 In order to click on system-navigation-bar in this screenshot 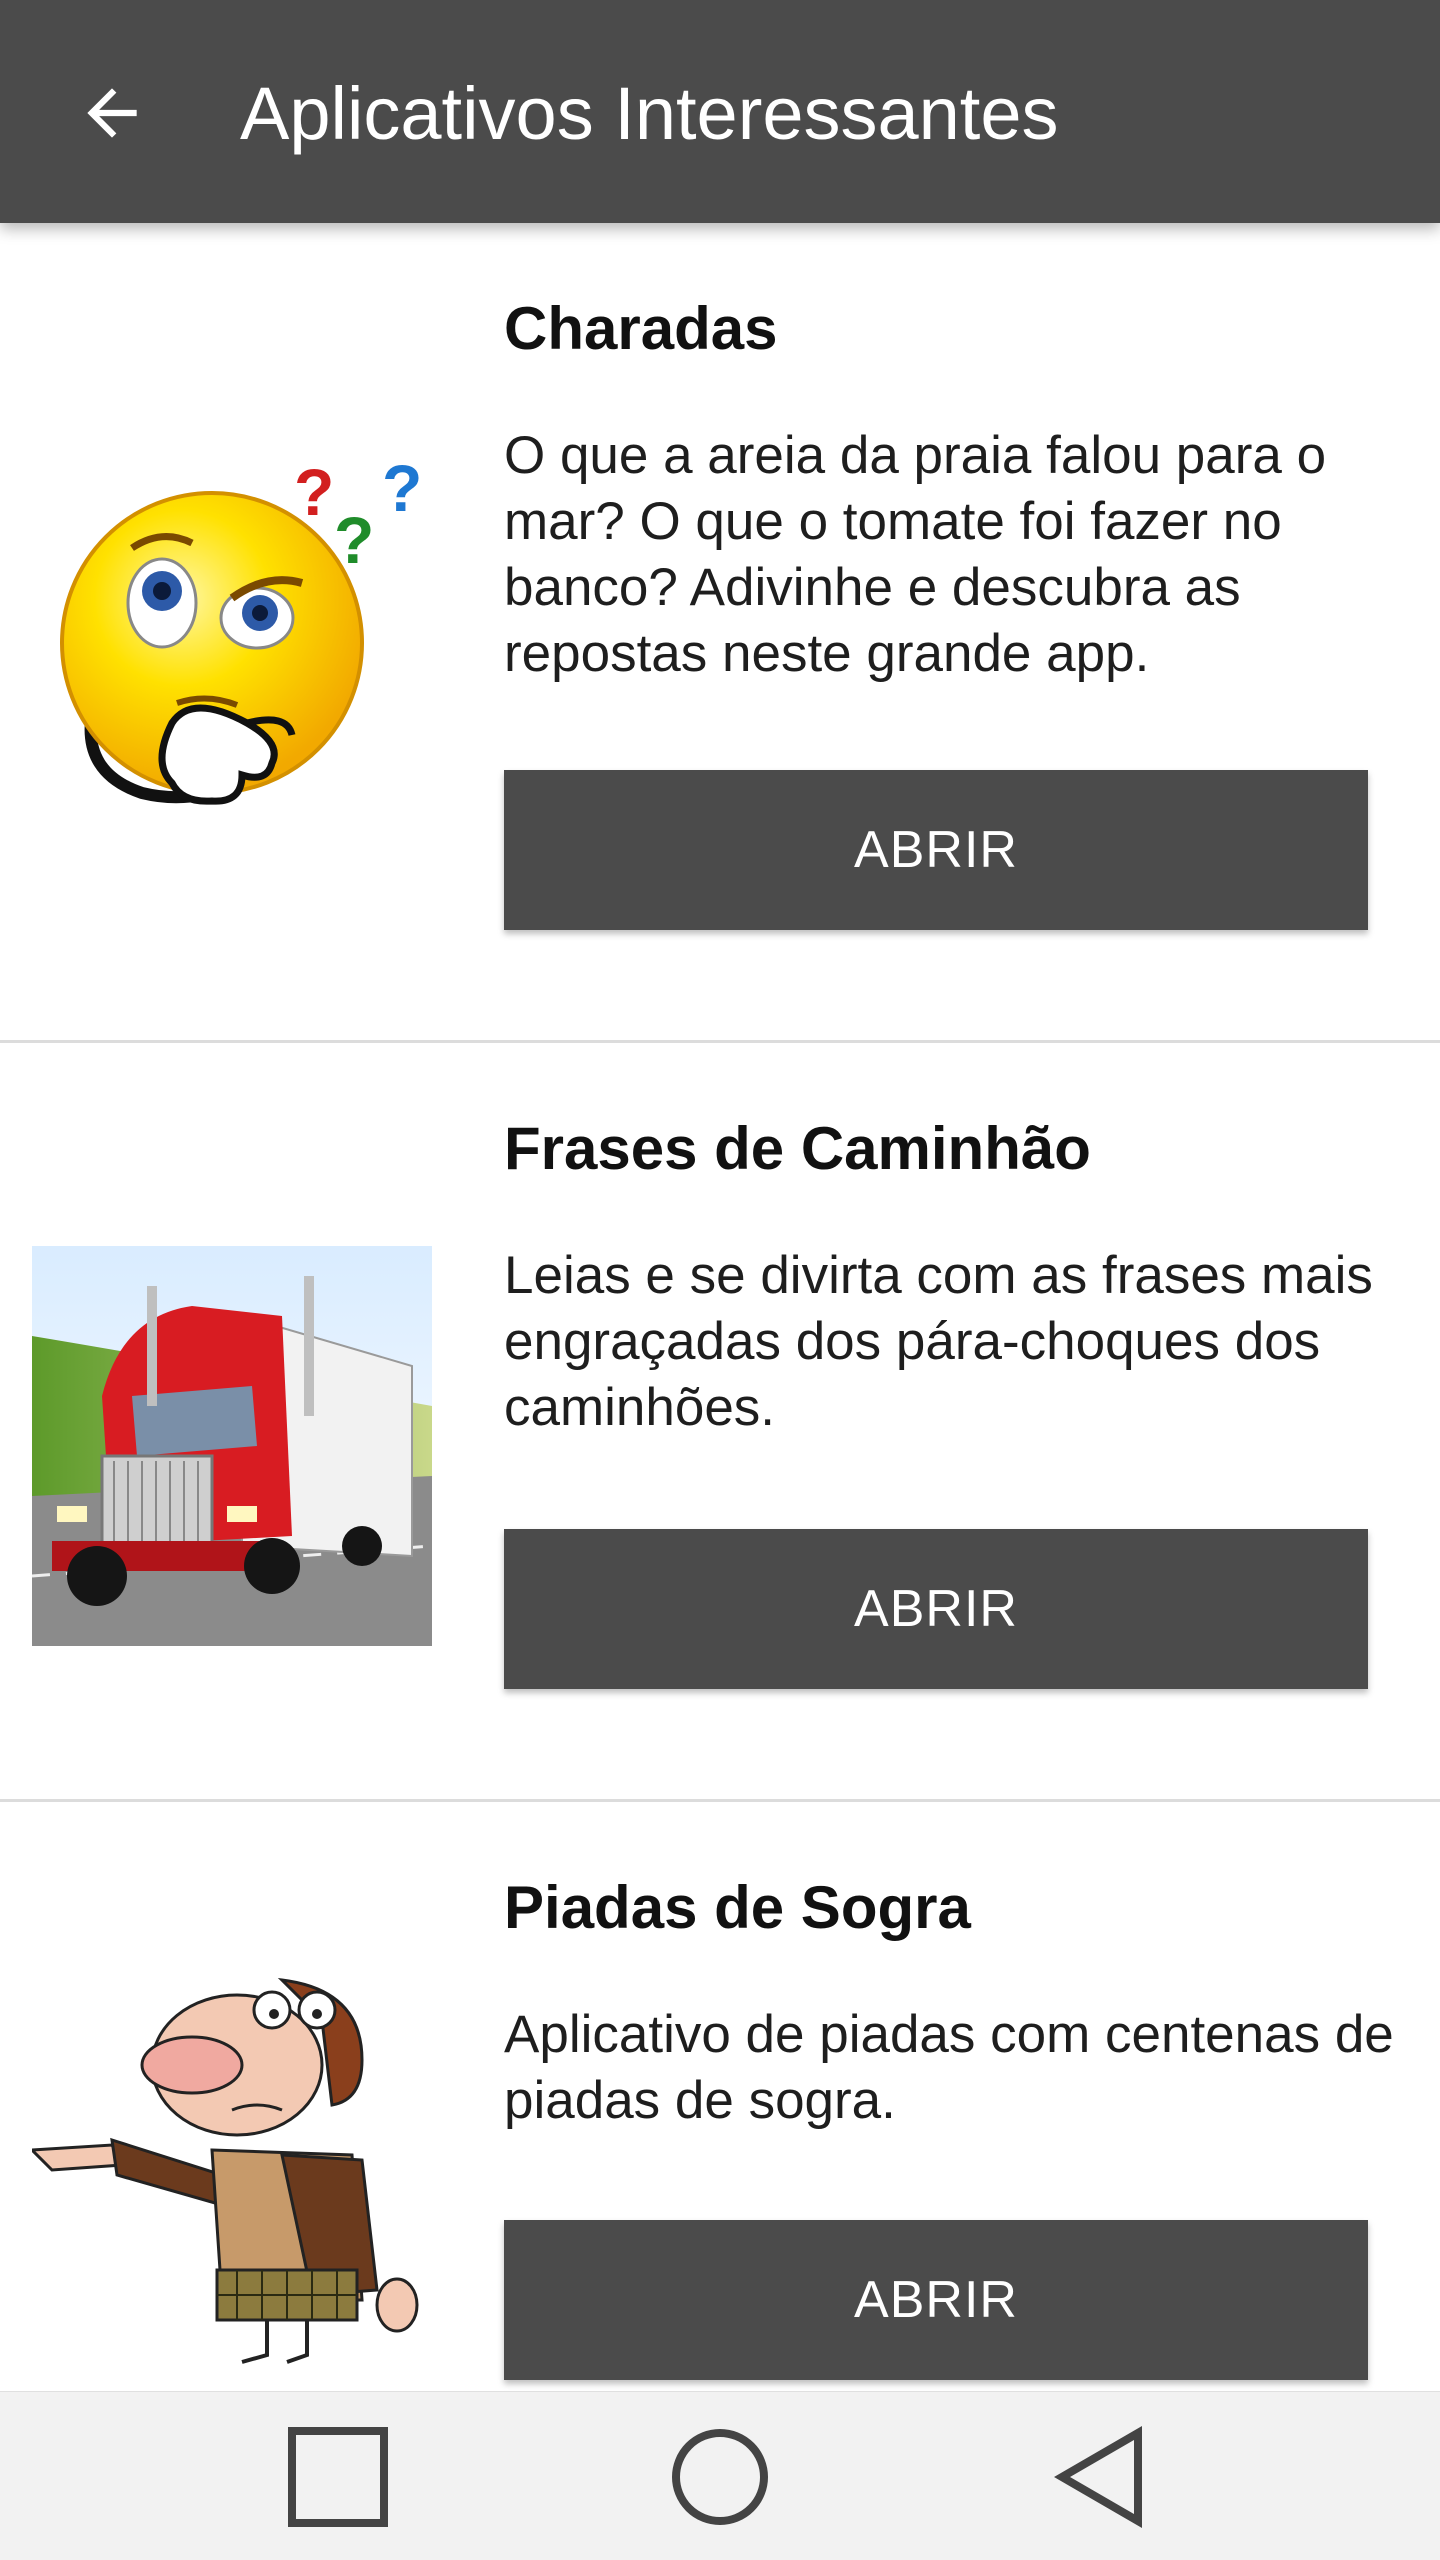, I will do `click(720, 2475)`.